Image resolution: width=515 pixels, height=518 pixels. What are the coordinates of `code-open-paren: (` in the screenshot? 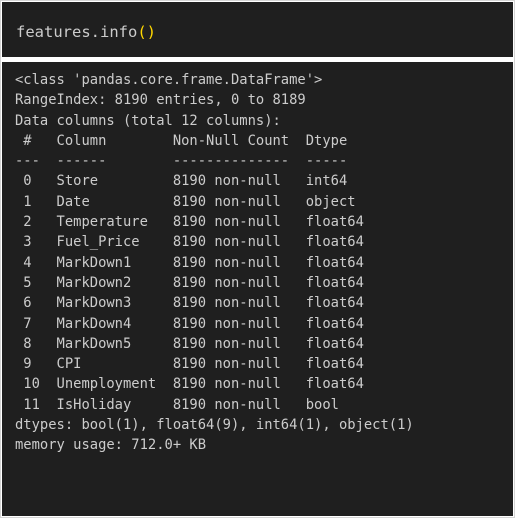 It's located at (142, 32).